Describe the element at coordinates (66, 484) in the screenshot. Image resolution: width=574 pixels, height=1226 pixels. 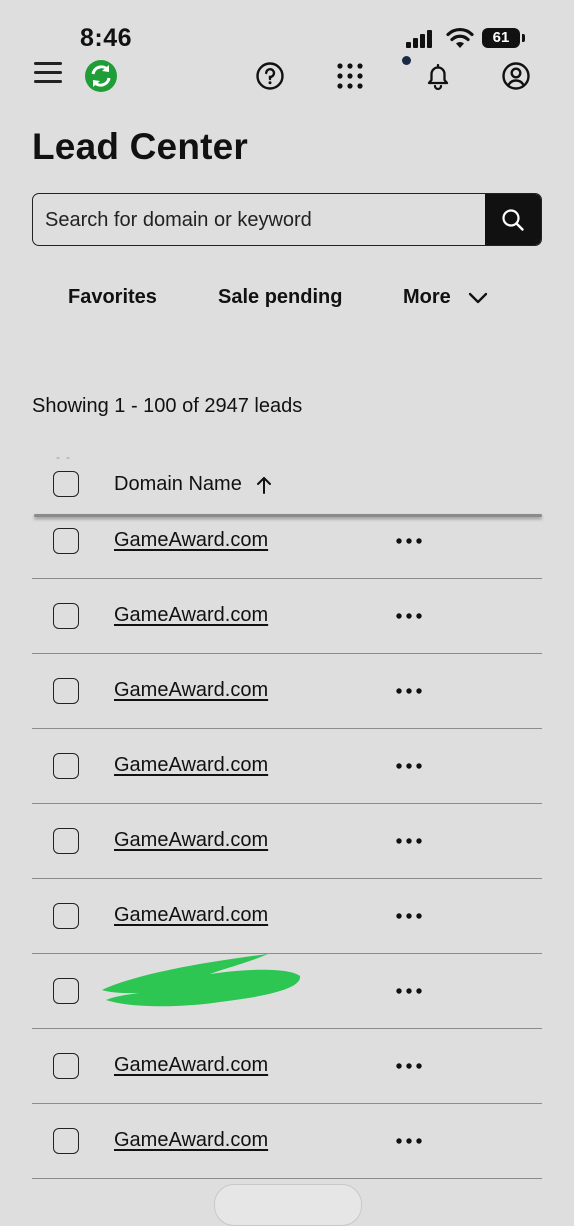
I see `select-all-checkbox` at that location.